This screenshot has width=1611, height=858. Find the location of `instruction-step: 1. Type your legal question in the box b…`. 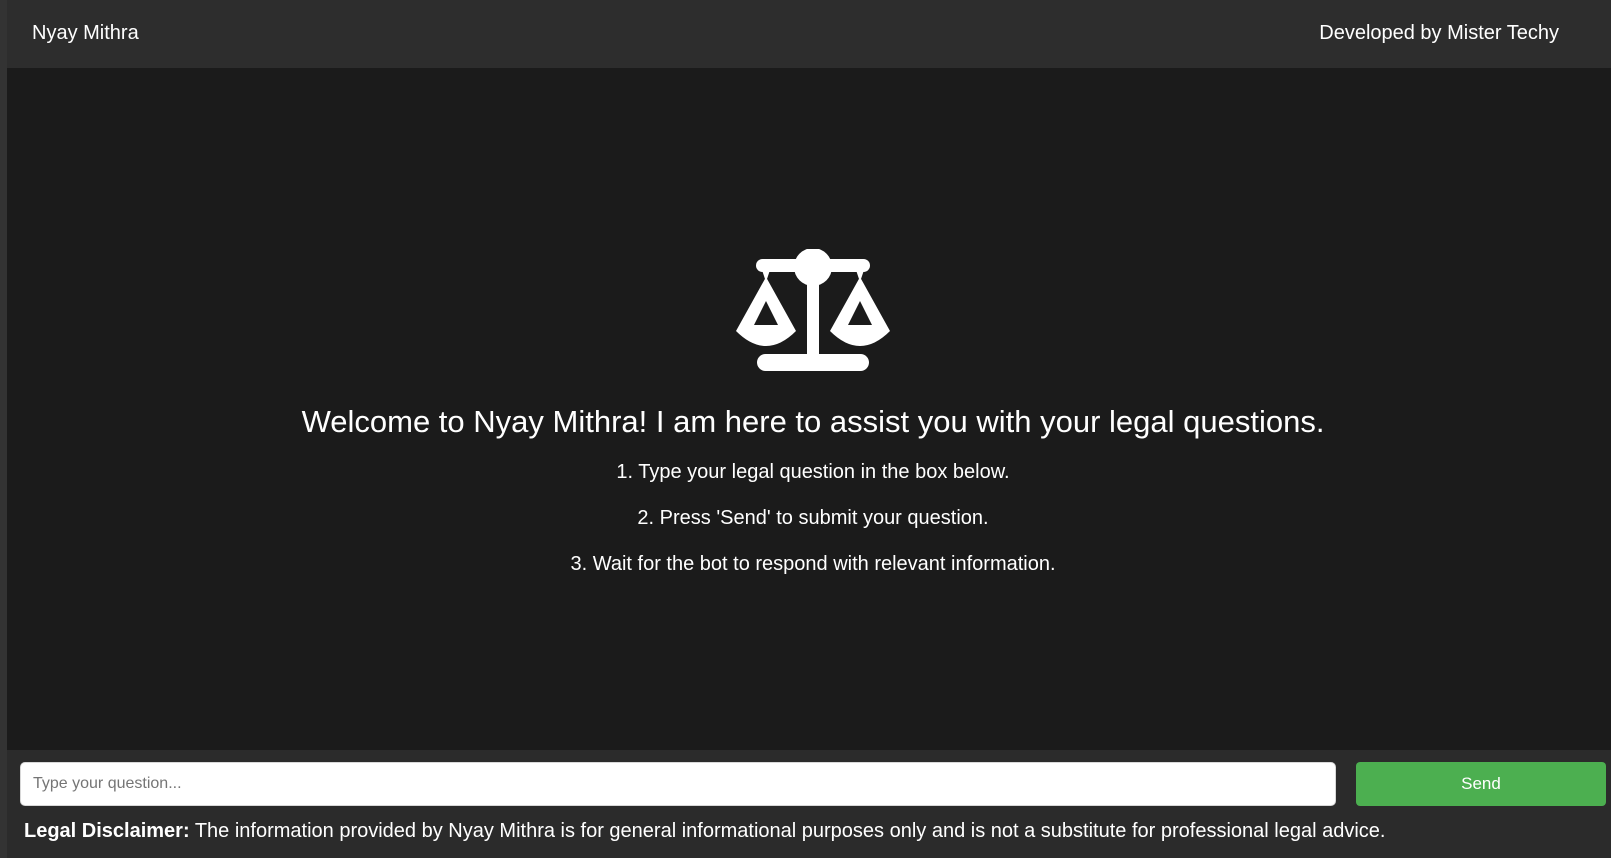

instruction-step: 1. Type your legal question in the box b… is located at coordinates (813, 472).